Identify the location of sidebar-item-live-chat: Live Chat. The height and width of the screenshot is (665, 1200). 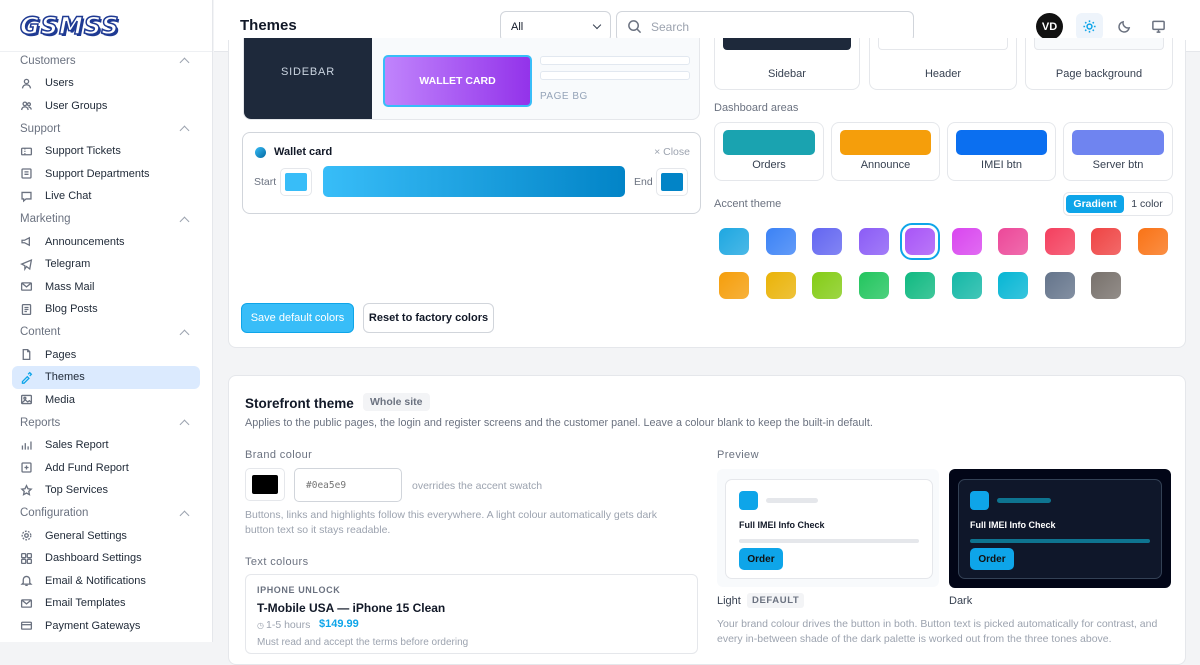
(106, 196).